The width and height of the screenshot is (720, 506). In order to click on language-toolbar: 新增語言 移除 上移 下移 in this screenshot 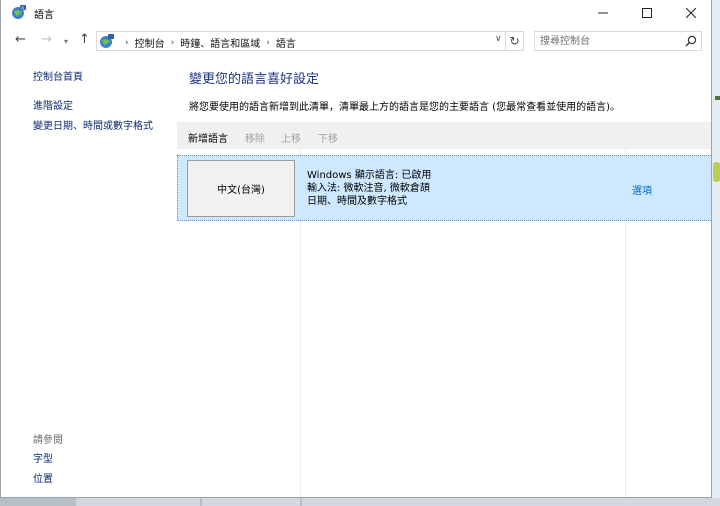, I will do `click(444, 135)`.